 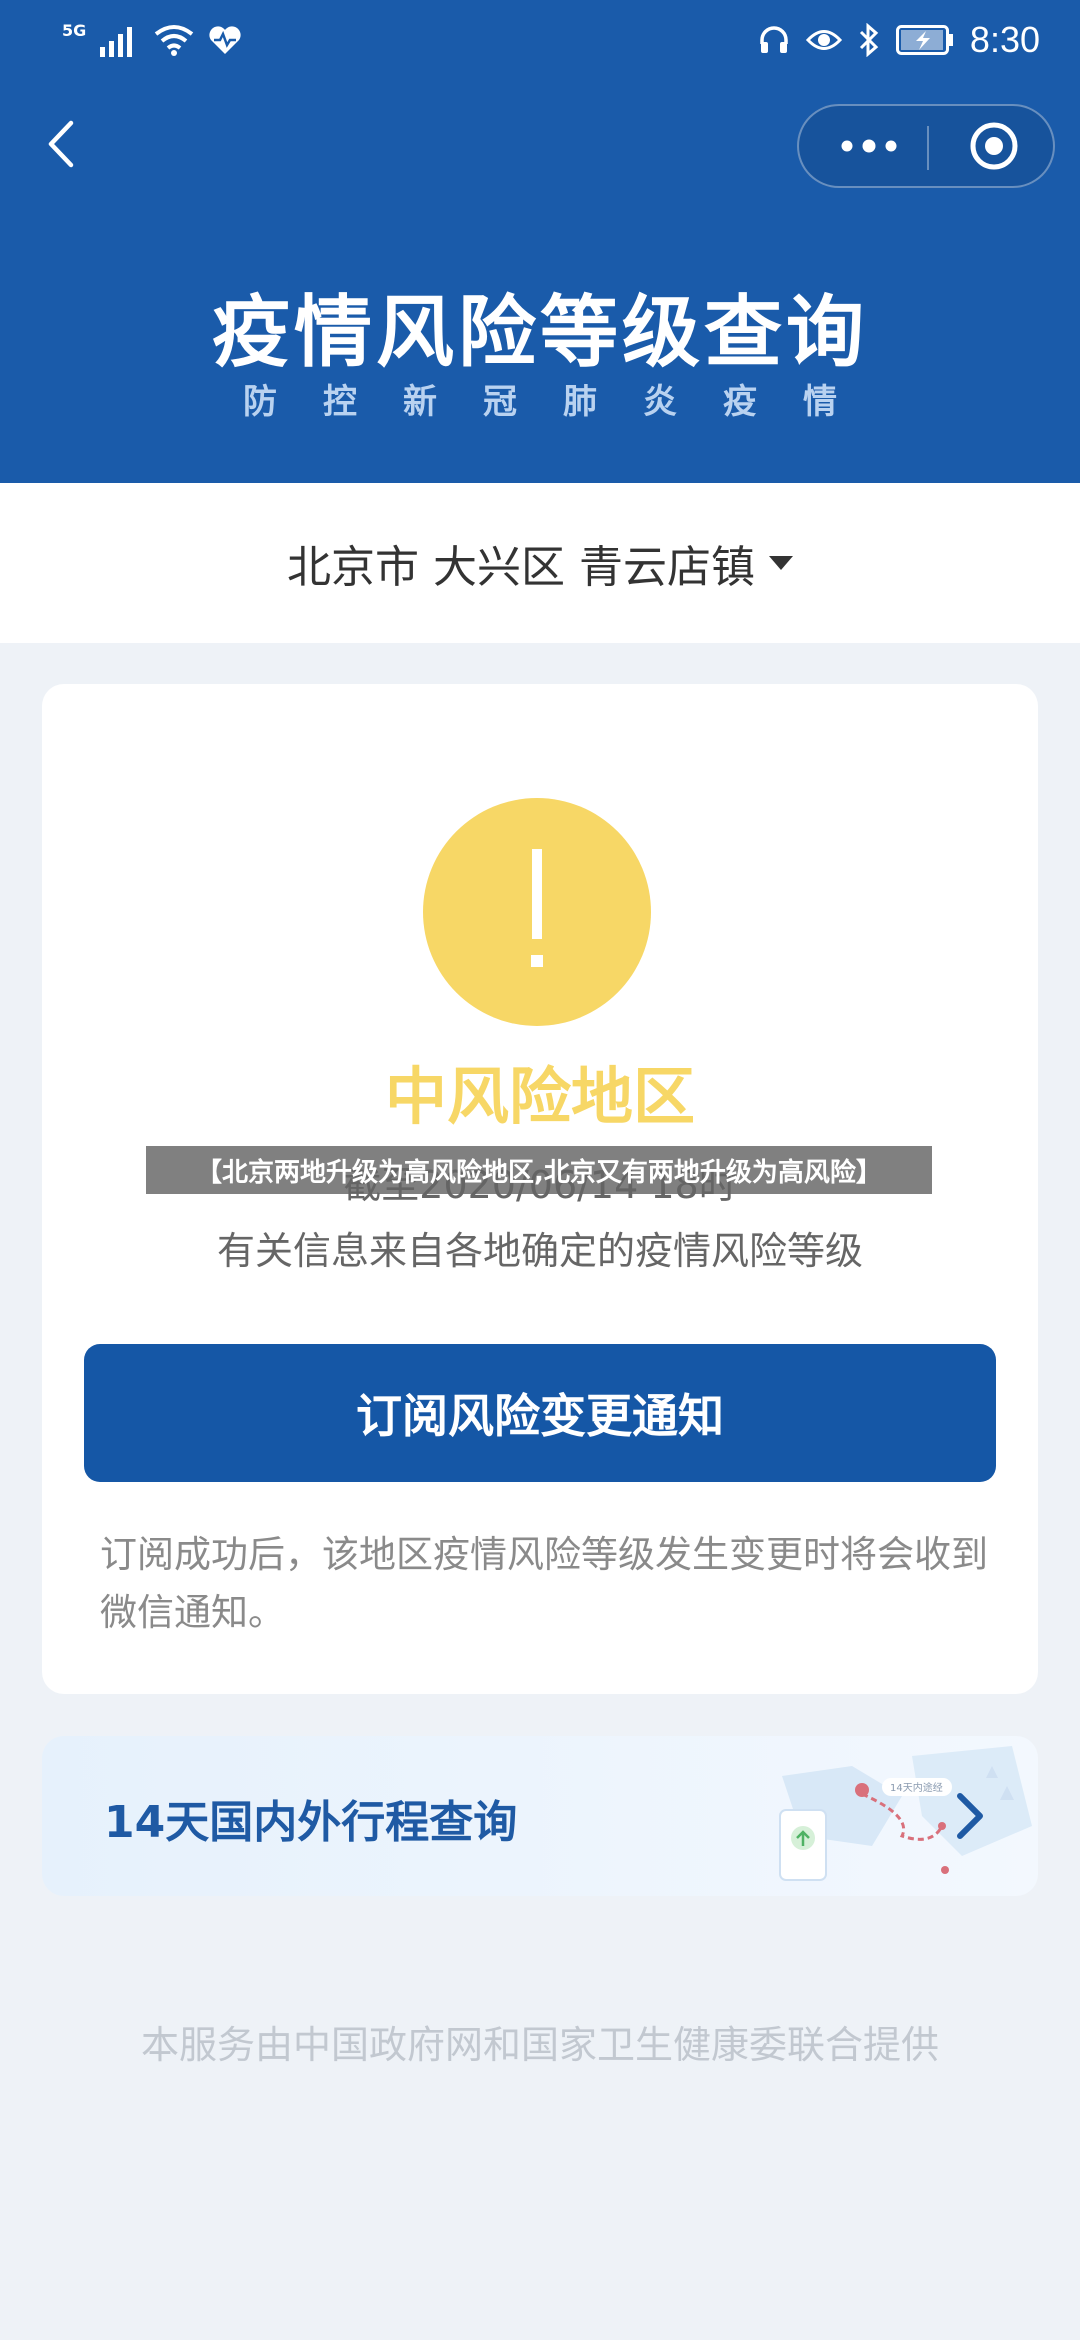 I want to click on status-right: 8:30, so click(x=899, y=40).